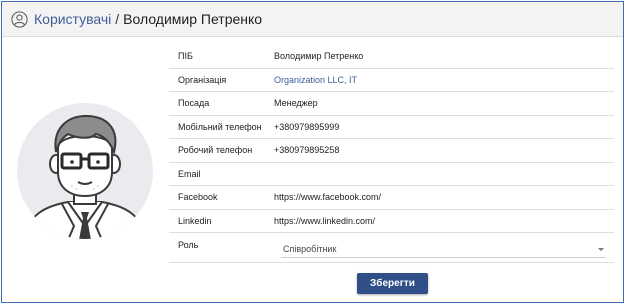  What do you see at coordinates (195, 220) in the screenshot?
I see `linkedin-label: Linkedin` at bounding box center [195, 220].